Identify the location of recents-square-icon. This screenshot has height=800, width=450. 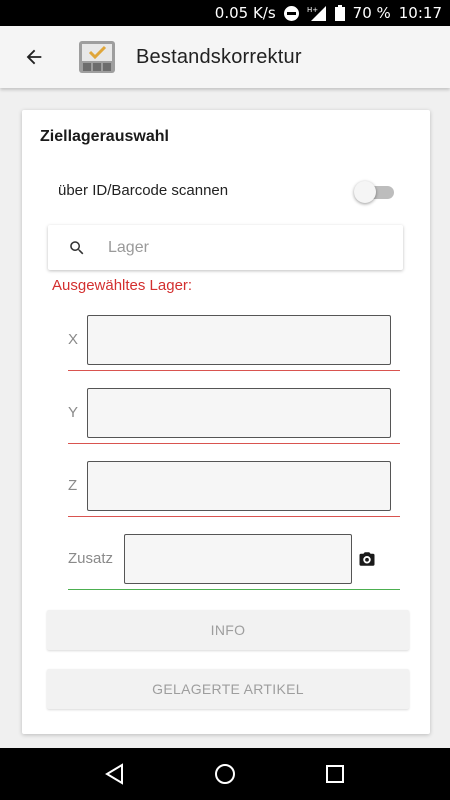
(335, 774).